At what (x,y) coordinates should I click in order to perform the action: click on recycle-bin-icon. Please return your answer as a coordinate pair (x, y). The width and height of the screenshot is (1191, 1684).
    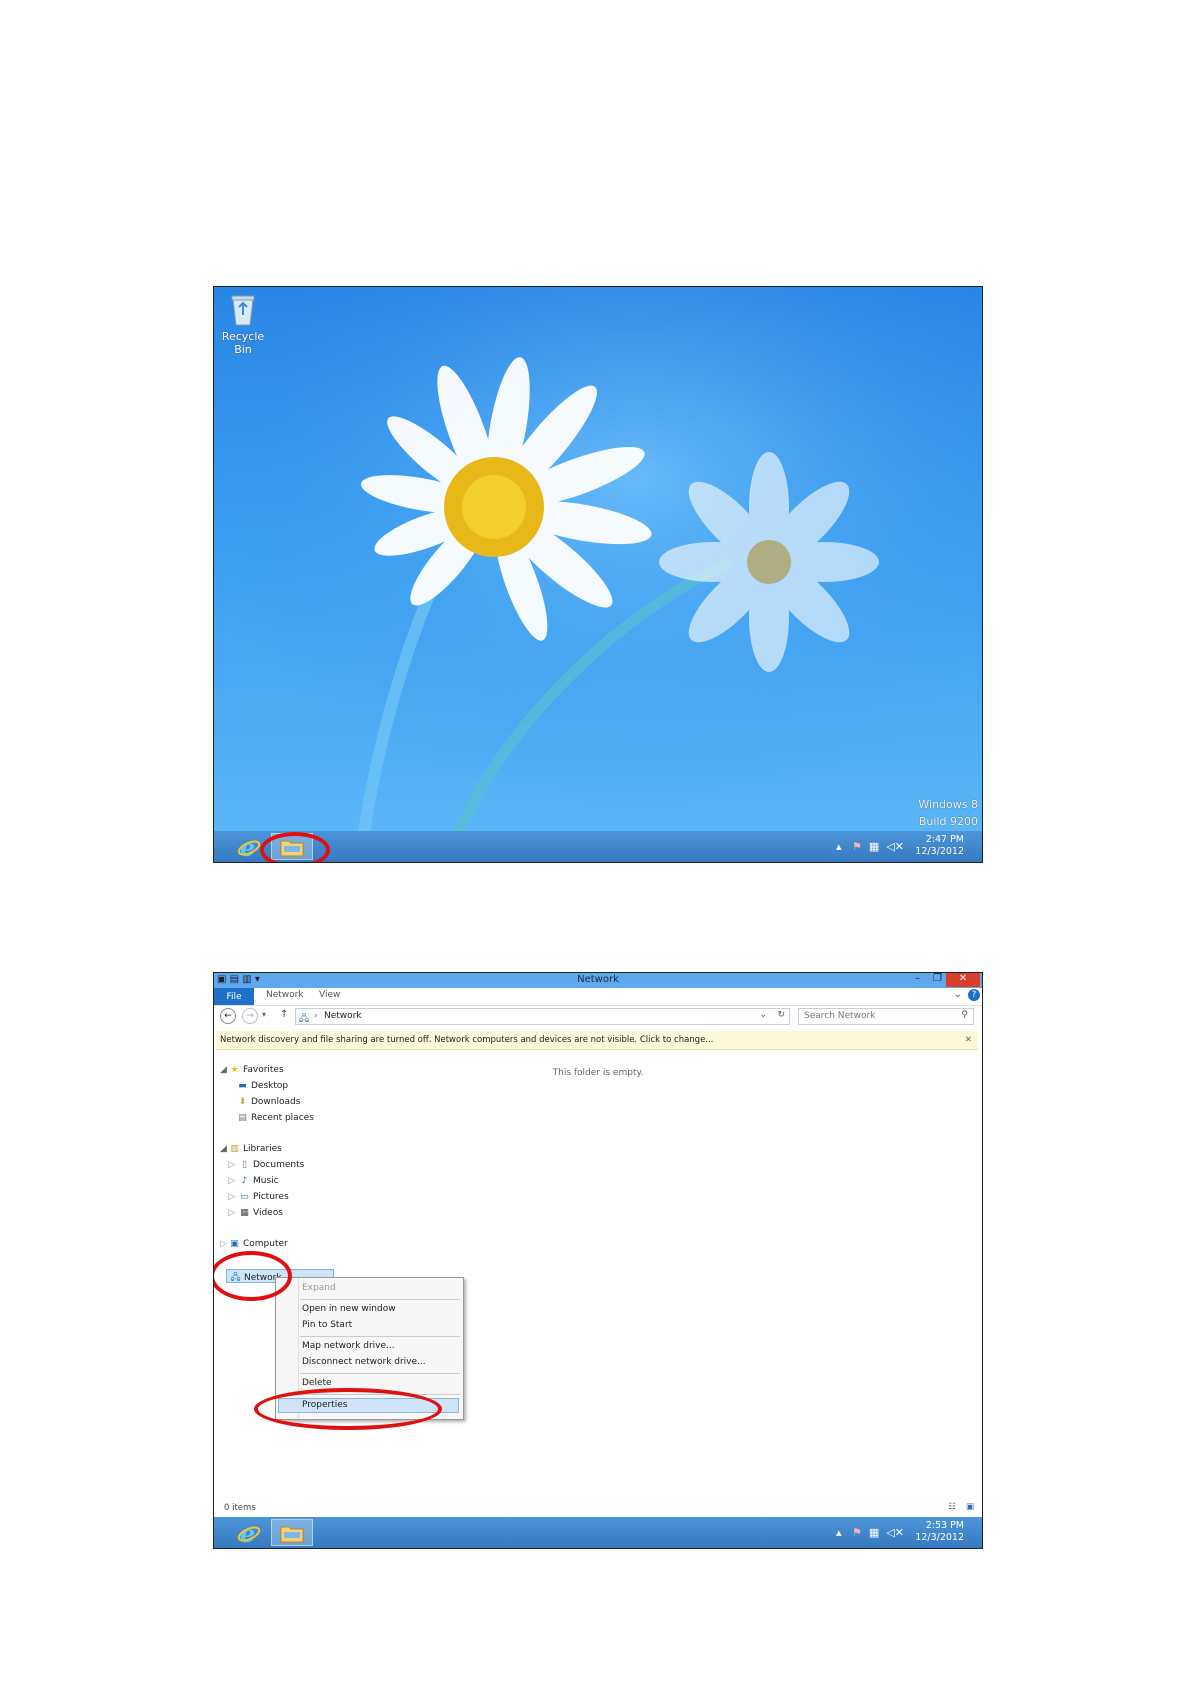
    Looking at the image, I should click on (243, 310).